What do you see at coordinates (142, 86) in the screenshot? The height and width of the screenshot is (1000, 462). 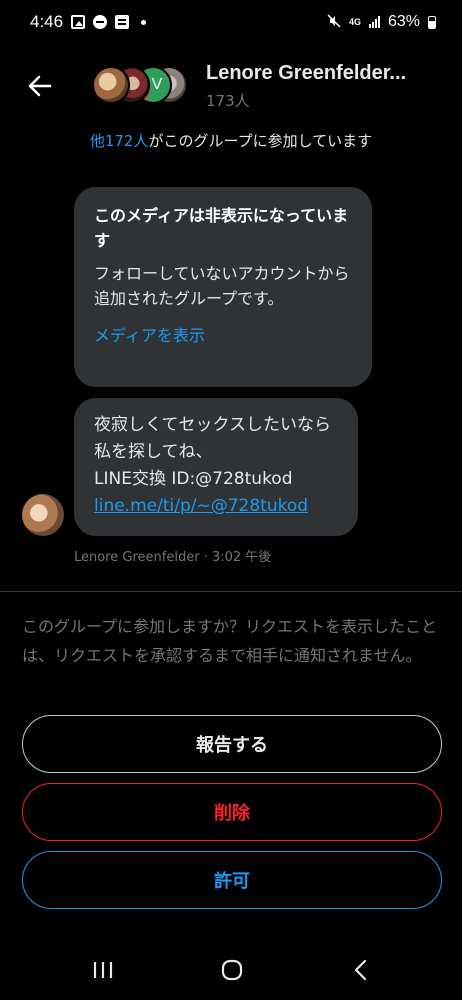 I see `group-avatars: V` at bounding box center [142, 86].